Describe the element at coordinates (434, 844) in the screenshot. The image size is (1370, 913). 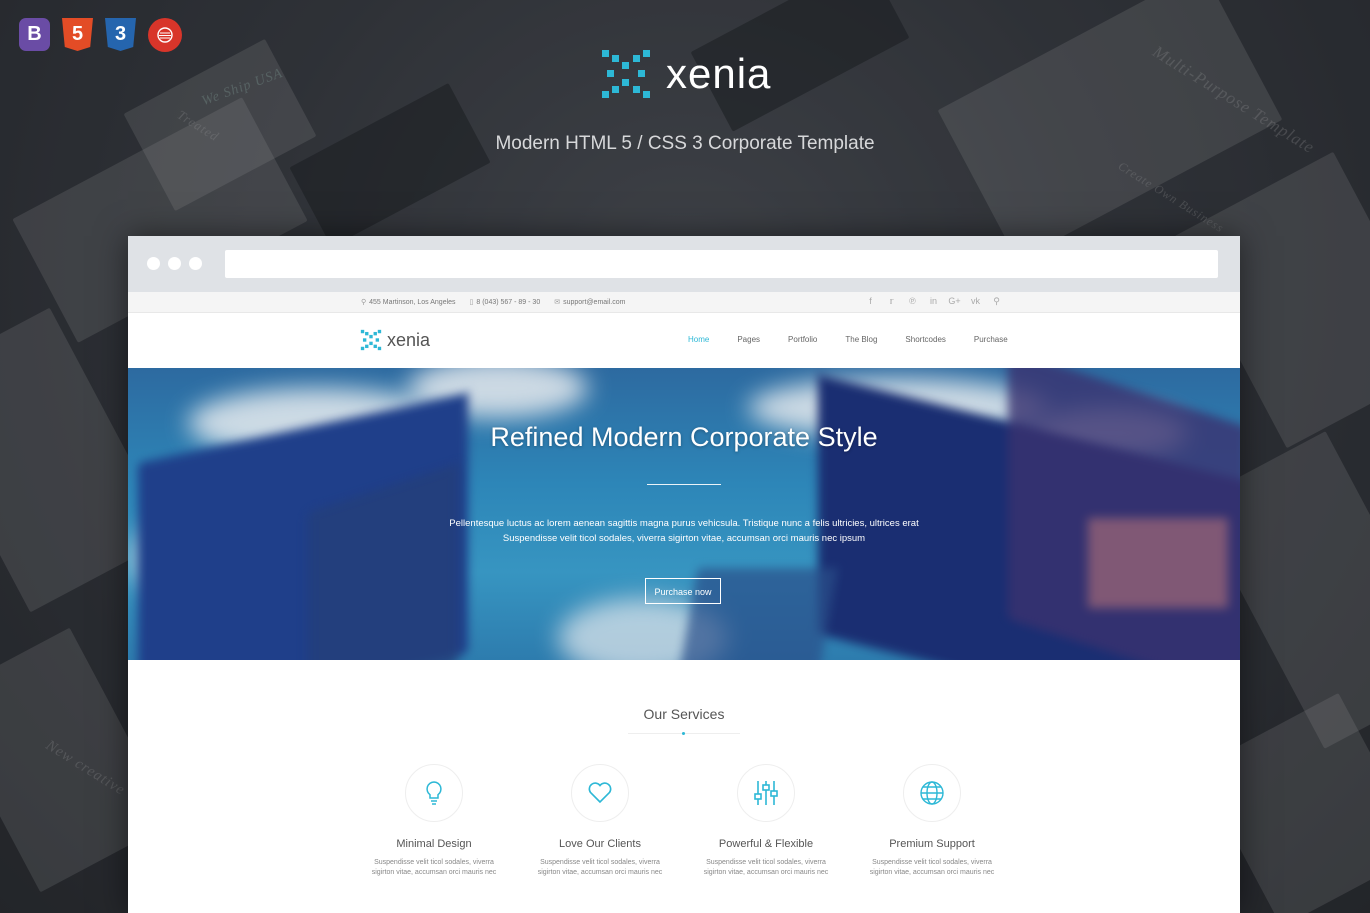
I see `service-title: Minimal Design` at that location.